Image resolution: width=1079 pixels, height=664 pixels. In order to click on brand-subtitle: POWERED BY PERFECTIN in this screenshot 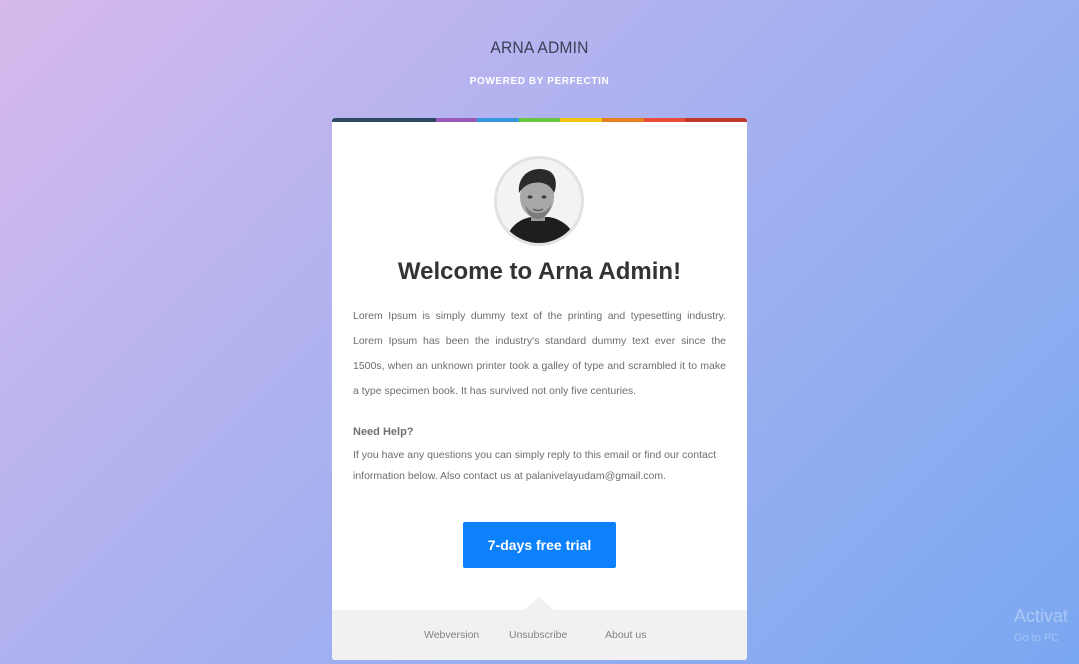, I will do `click(539, 81)`.